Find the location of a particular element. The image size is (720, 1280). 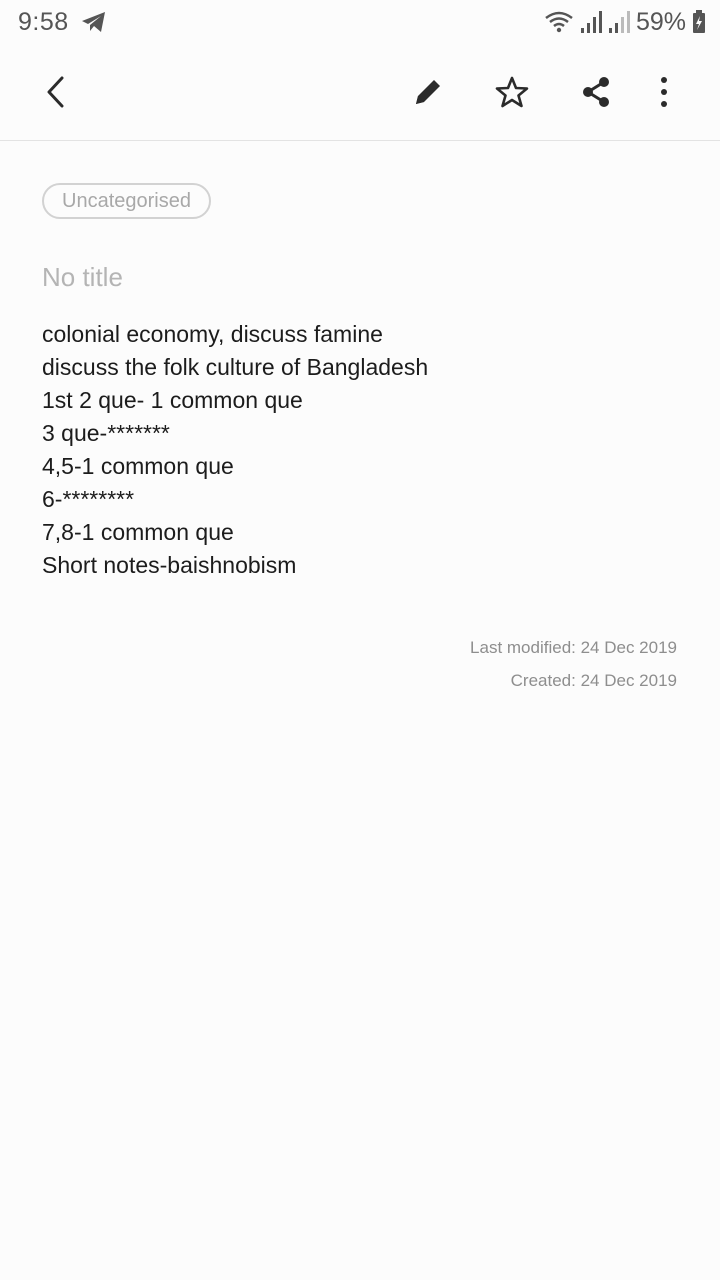

favourite-button is located at coordinates (512, 92).